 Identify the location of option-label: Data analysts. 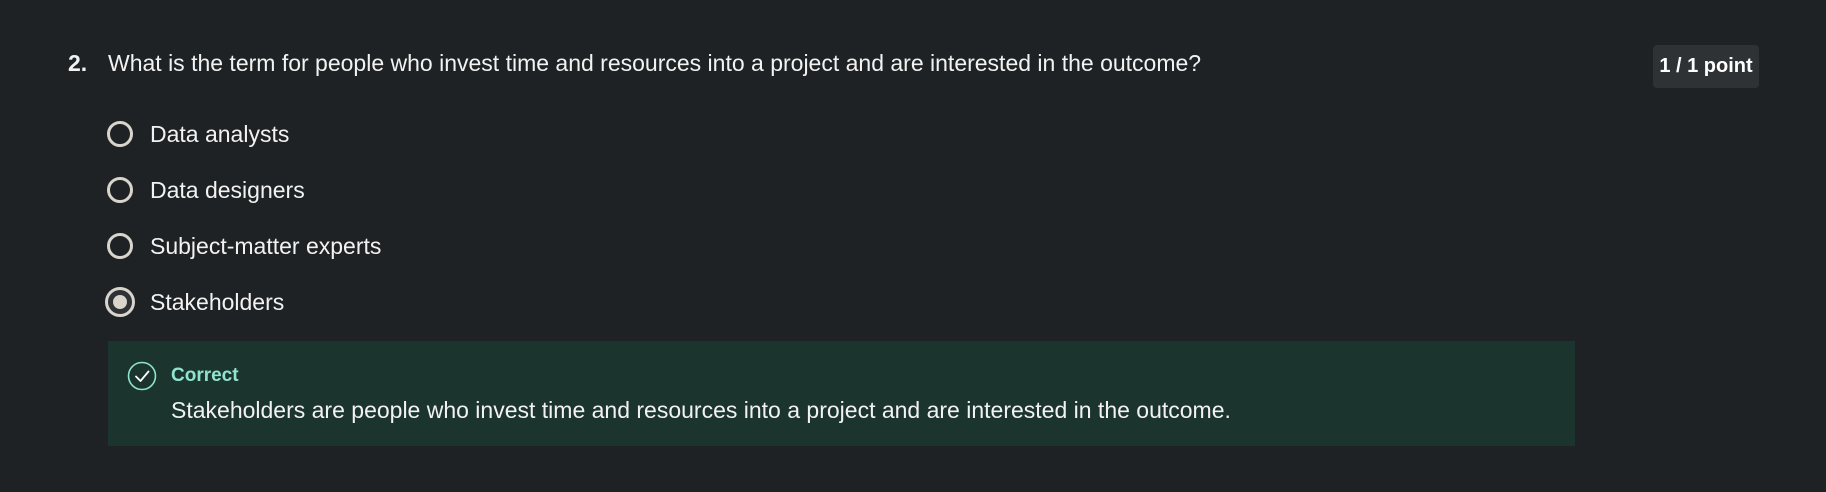
(220, 134).